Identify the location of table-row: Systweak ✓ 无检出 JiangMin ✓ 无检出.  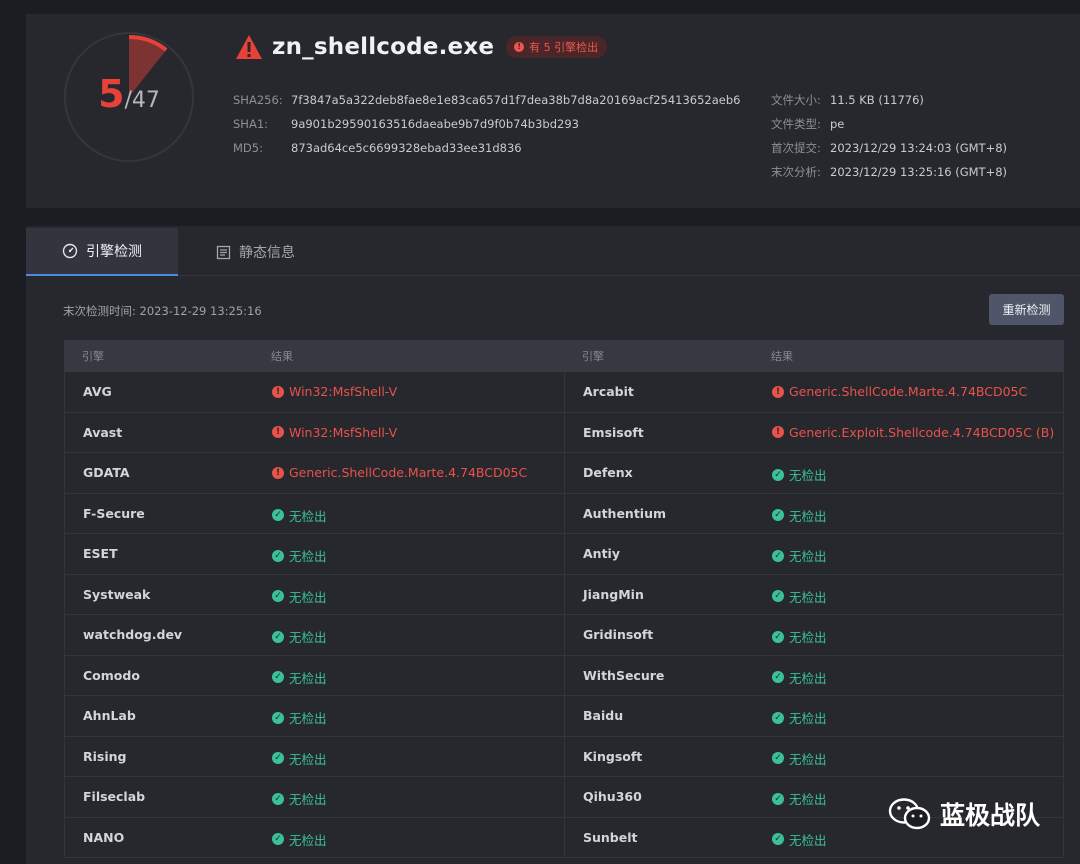
(564, 594).